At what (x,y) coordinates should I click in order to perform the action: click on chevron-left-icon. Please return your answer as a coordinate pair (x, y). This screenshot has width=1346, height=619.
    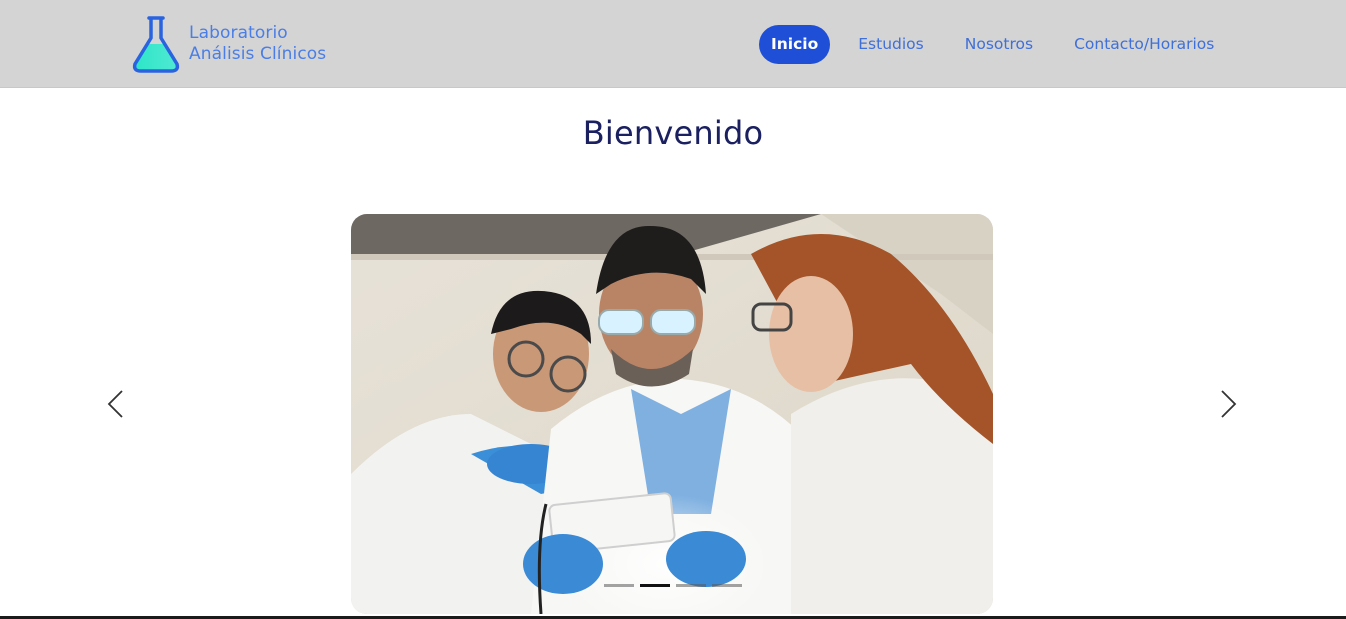
    Looking at the image, I should click on (115, 404).